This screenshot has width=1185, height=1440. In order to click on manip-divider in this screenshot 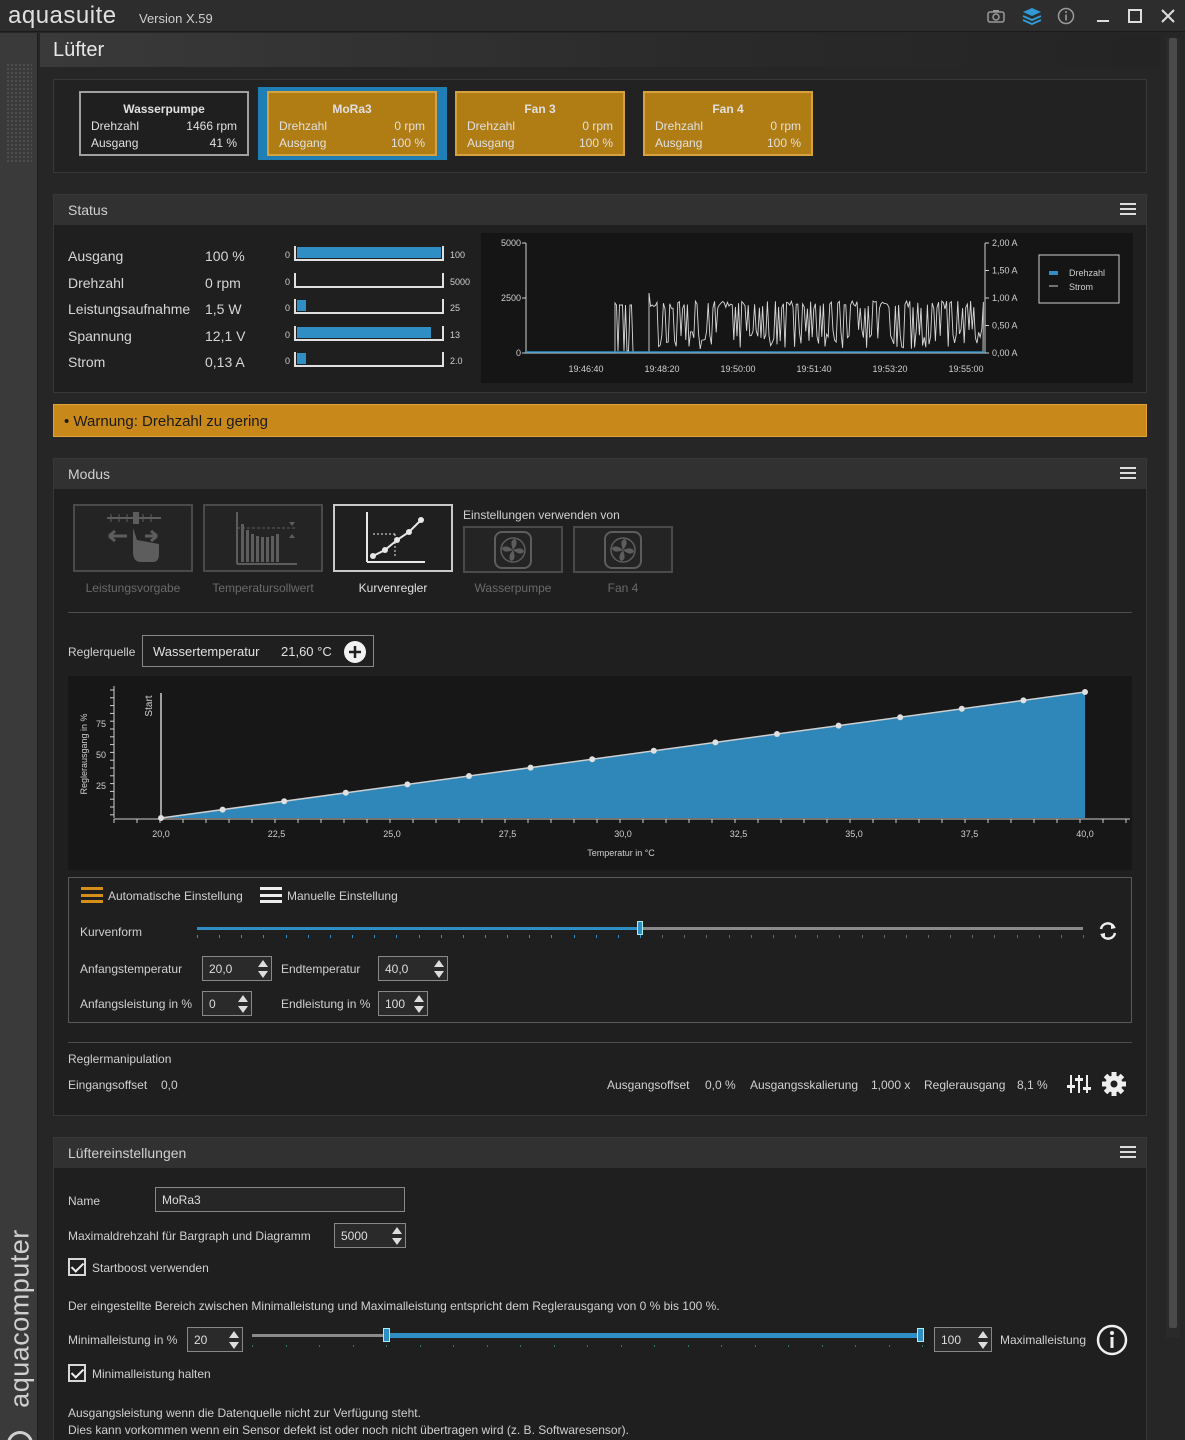, I will do `click(600, 1042)`.